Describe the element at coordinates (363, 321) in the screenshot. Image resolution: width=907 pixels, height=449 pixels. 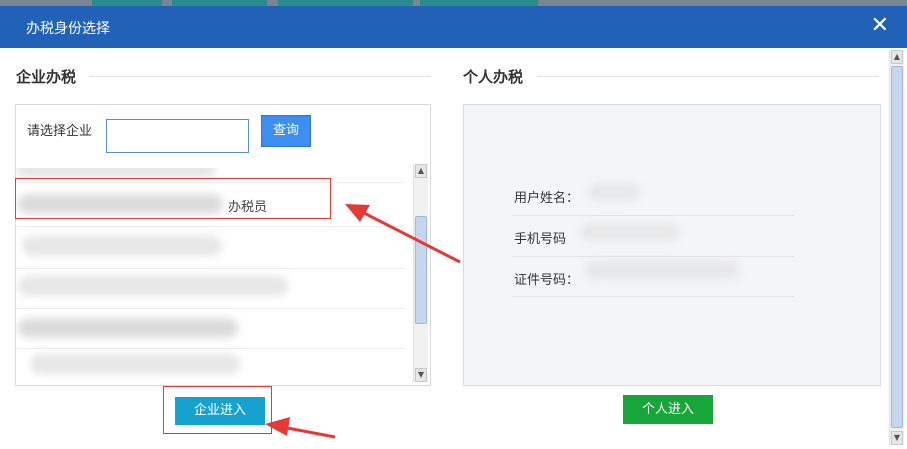
I see `annotation-arrows` at that location.